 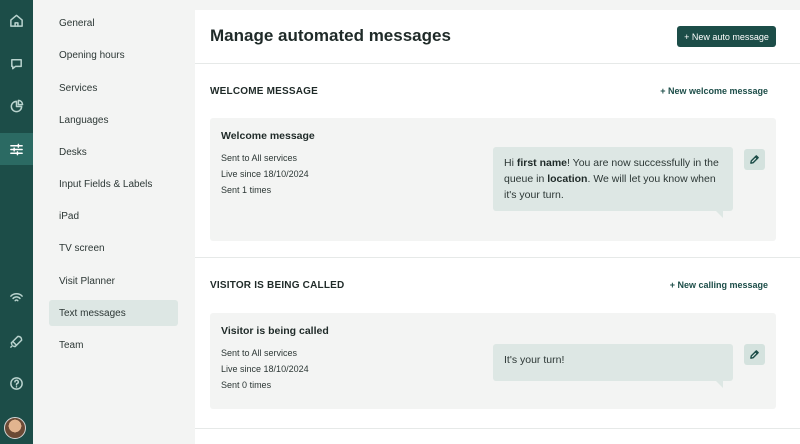 I want to click on subnav-item-tv-screen: TV screen, so click(x=113, y=248).